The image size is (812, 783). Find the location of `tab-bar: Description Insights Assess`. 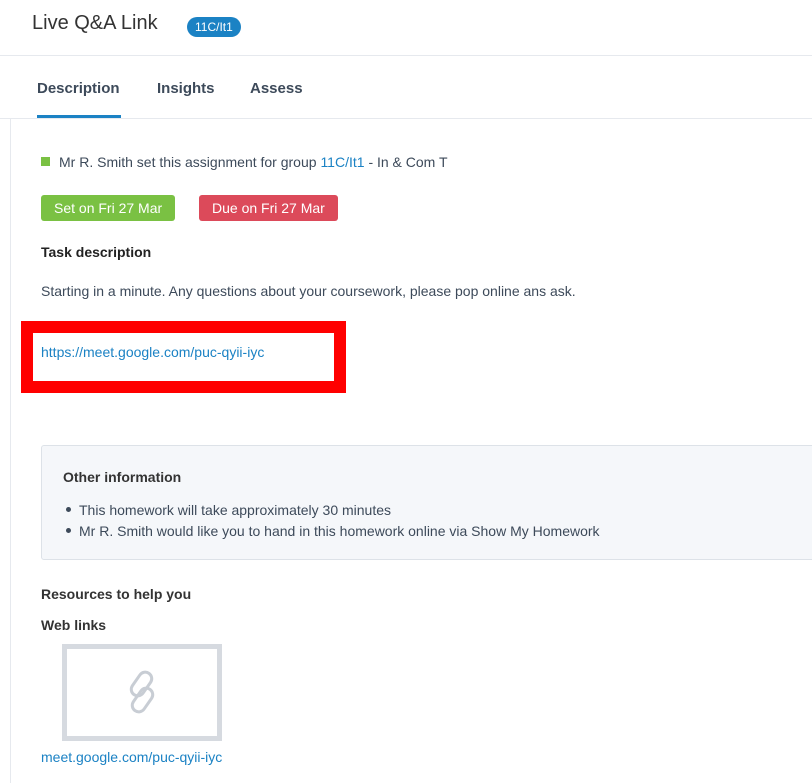

tab-bar: Description Insights Assess is located at coordinates (406, 87).